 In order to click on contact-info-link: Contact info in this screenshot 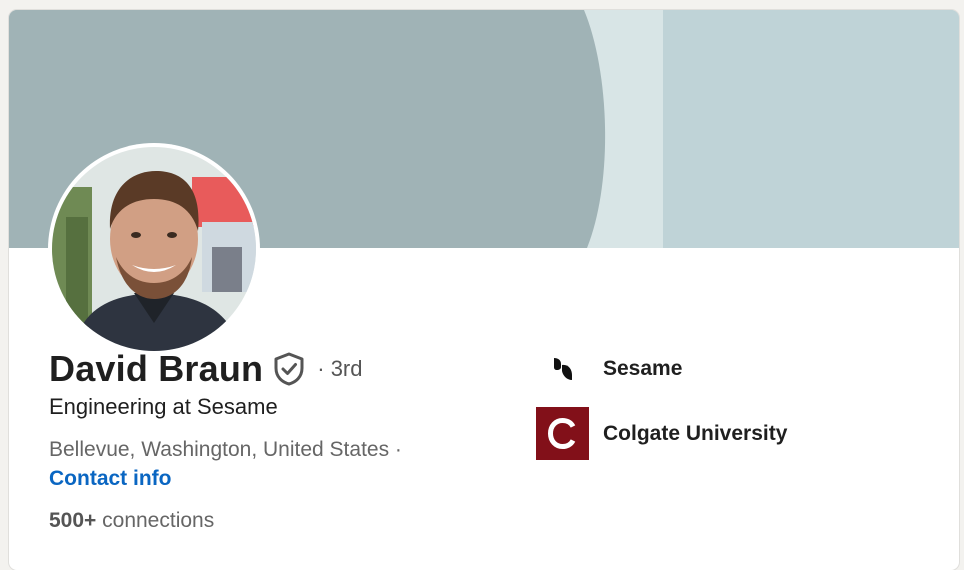, I will do `click(110, 479)`.